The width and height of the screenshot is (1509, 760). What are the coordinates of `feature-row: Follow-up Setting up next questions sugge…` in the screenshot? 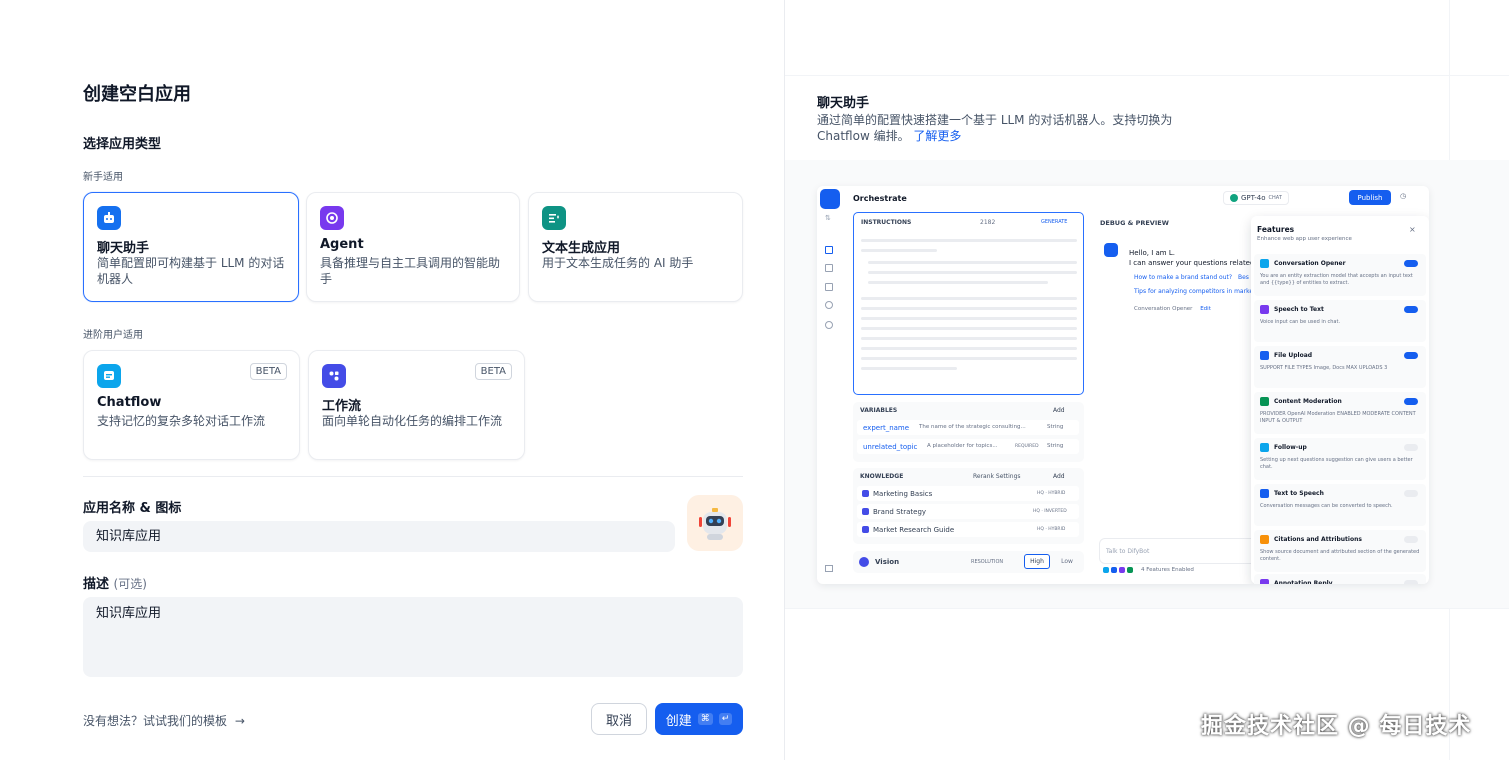 It's located at (1340, 459).